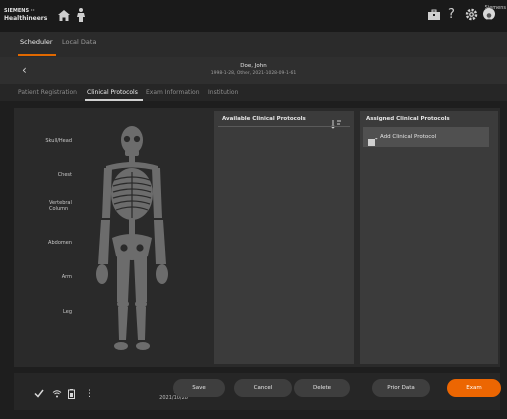 The image size is (507, 419). Describe the element at coordinates (64, 17) in the screenshot. I see `home-icon` at that location.